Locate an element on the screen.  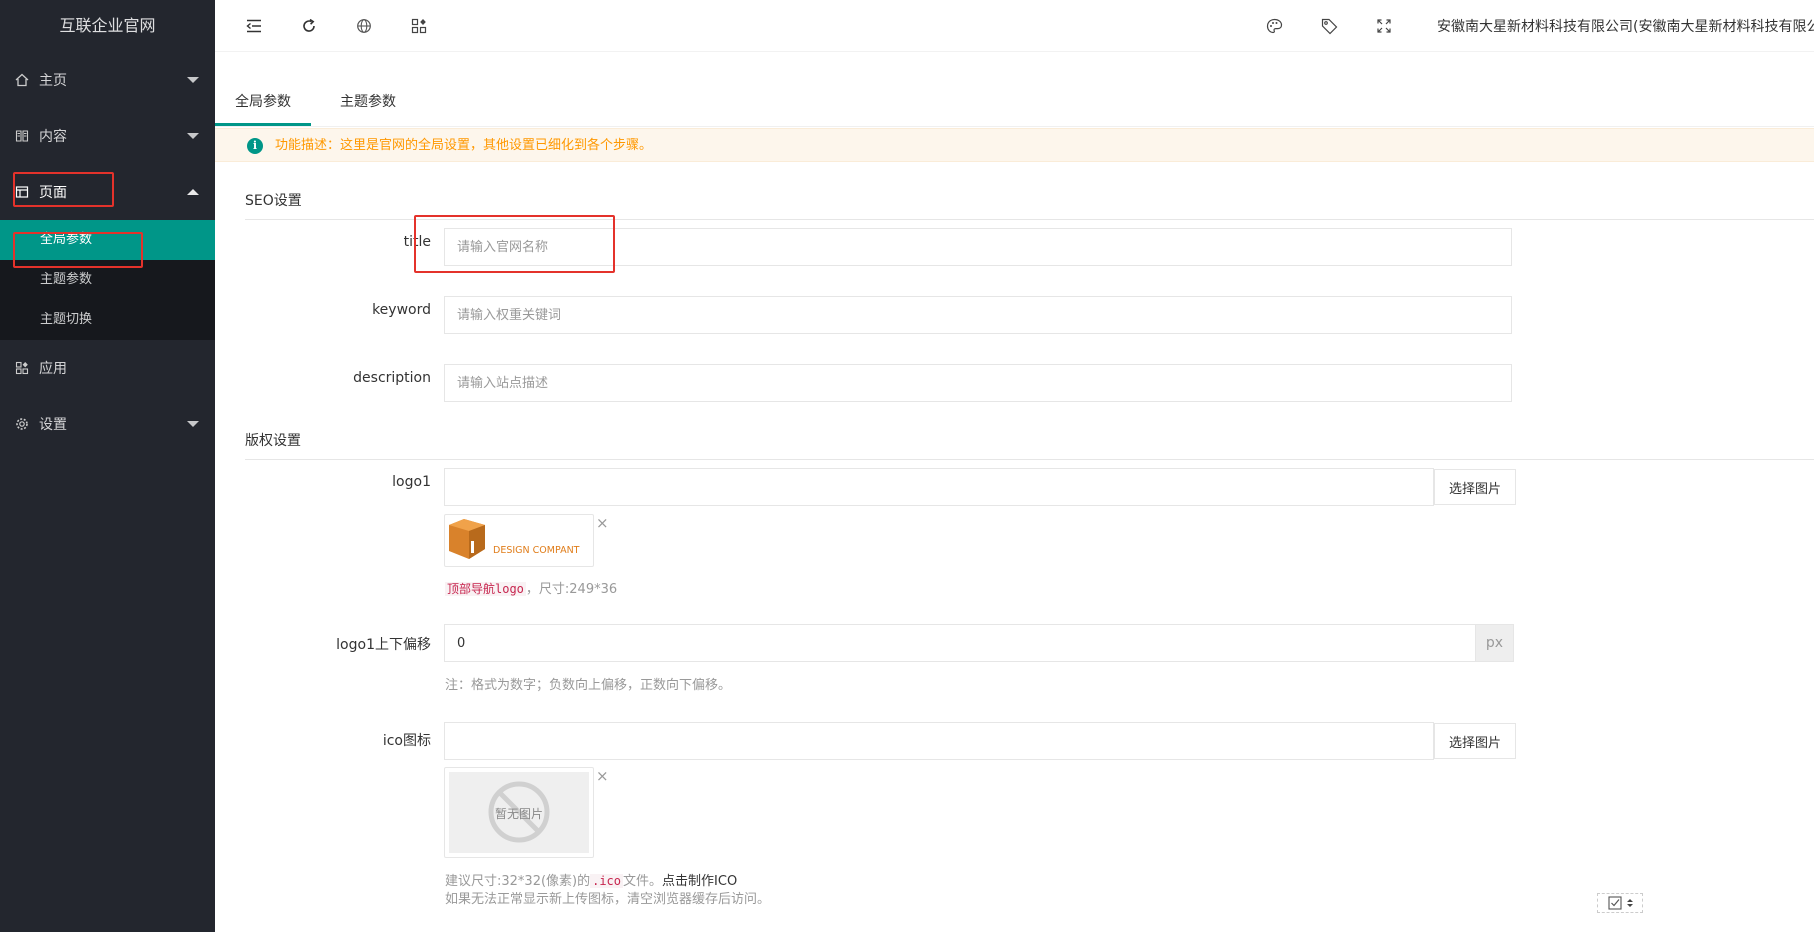
make-ico-link: 点击制作ICO is located at coordinates (699, 881).